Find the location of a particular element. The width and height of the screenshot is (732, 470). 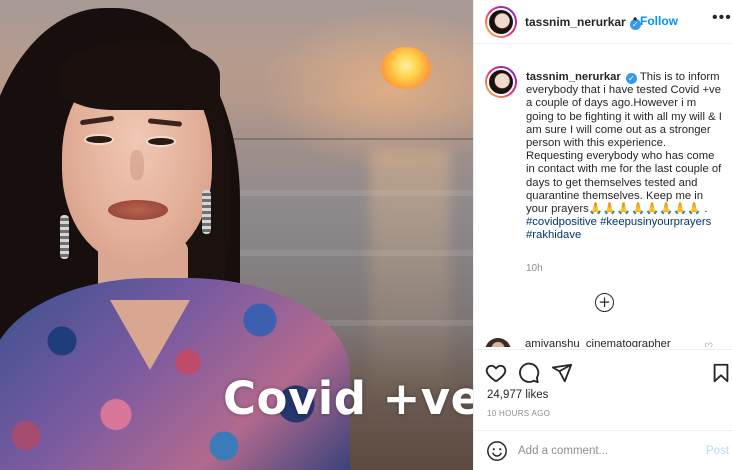

commenter-username: amivanshu_cinematographer is located at coordinates (598, 342).